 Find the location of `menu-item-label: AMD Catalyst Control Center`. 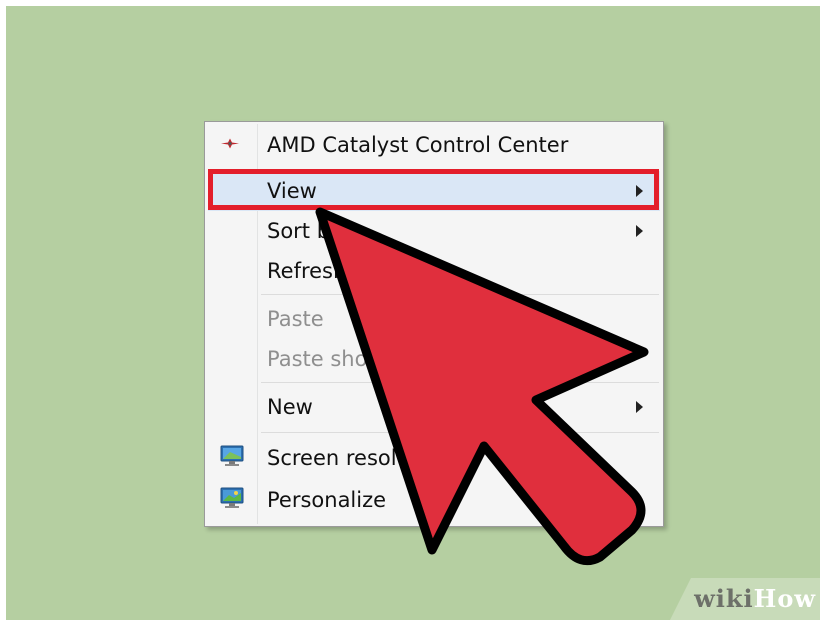

menu-item-label: AMD Catalyst Control Center is located at coordinates (418, 145).